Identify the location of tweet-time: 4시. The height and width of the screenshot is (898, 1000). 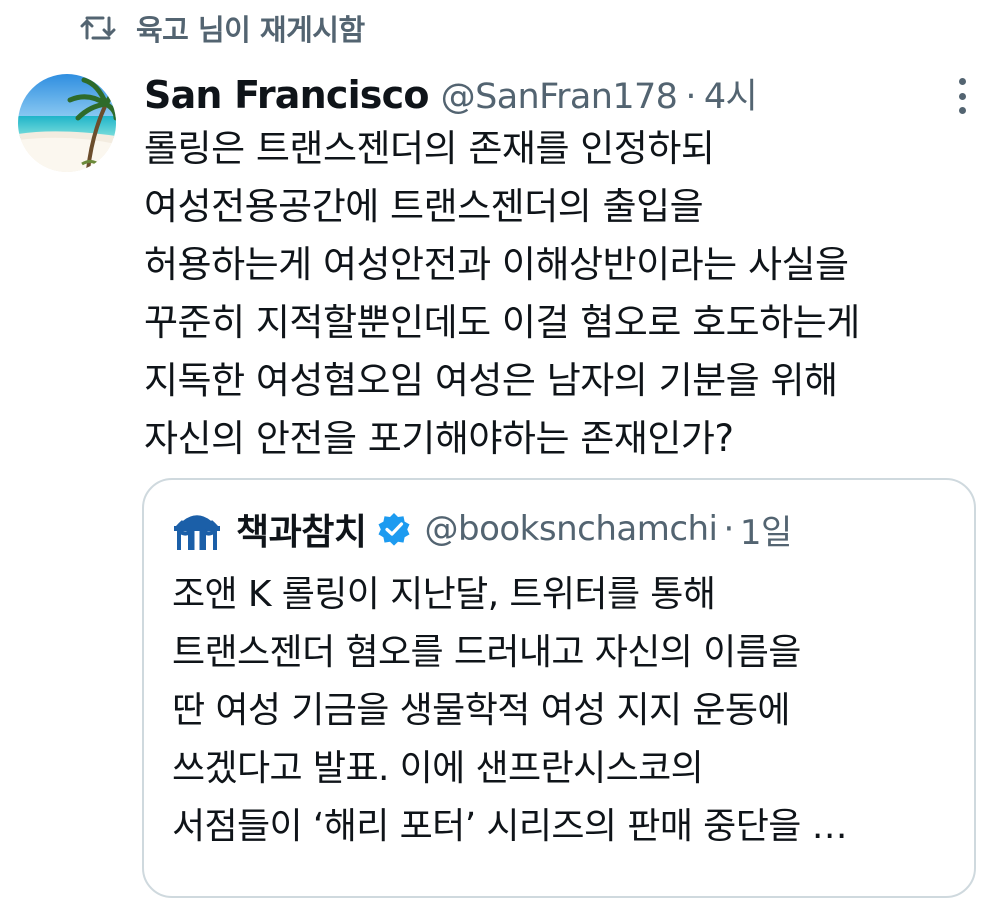
(731, 93).